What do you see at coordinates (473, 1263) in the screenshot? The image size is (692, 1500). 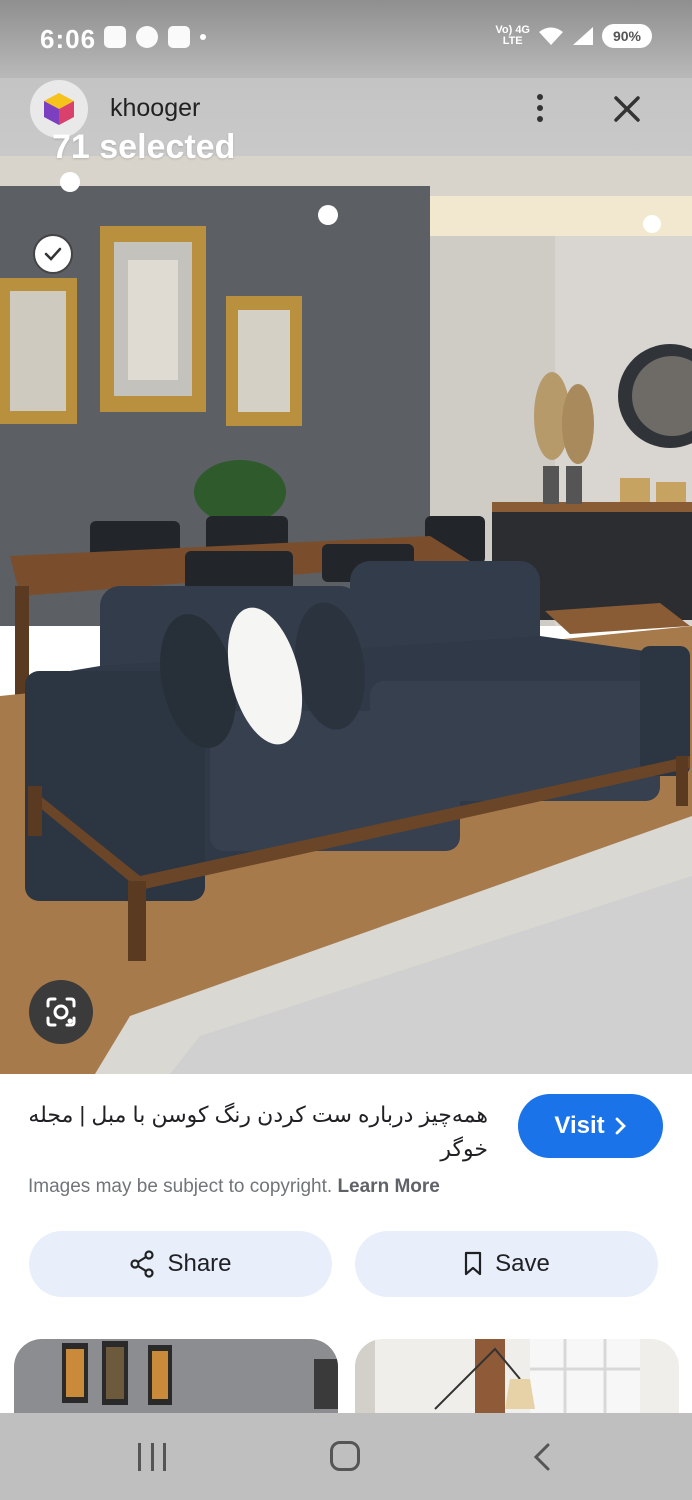 I see `bookmark-icon` at bounding box center [473, 1263].